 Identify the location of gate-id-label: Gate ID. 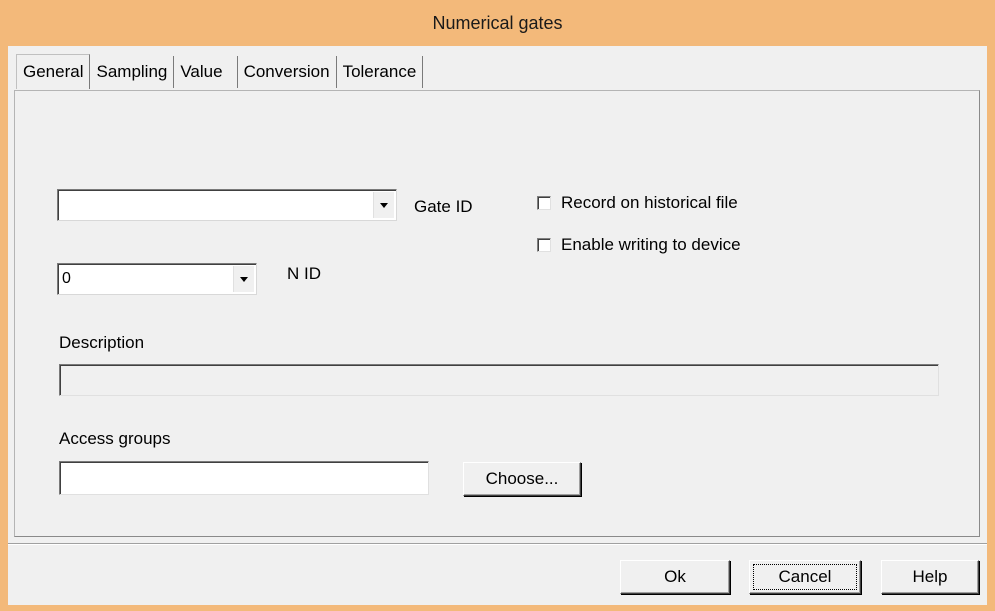
(443, 206).